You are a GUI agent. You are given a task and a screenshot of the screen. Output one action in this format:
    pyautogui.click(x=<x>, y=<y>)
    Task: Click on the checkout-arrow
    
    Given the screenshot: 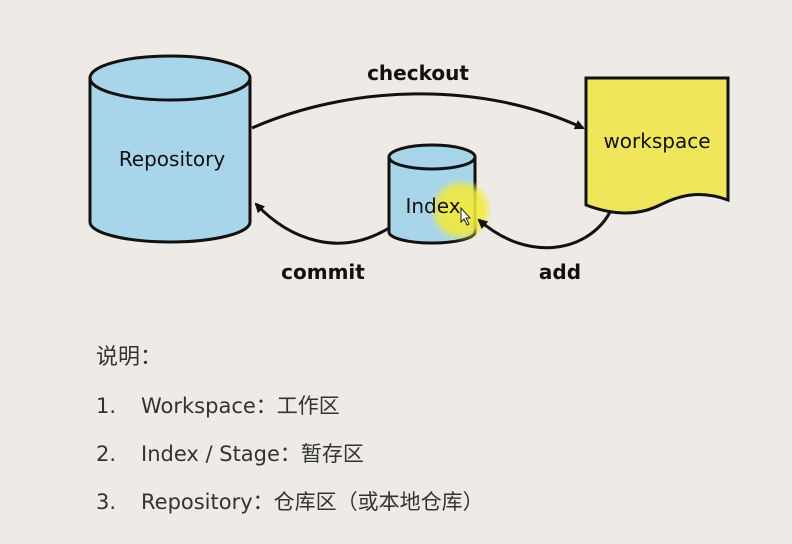 What is the action you would take?
    pyautogui.click(x=418, y=111)
    